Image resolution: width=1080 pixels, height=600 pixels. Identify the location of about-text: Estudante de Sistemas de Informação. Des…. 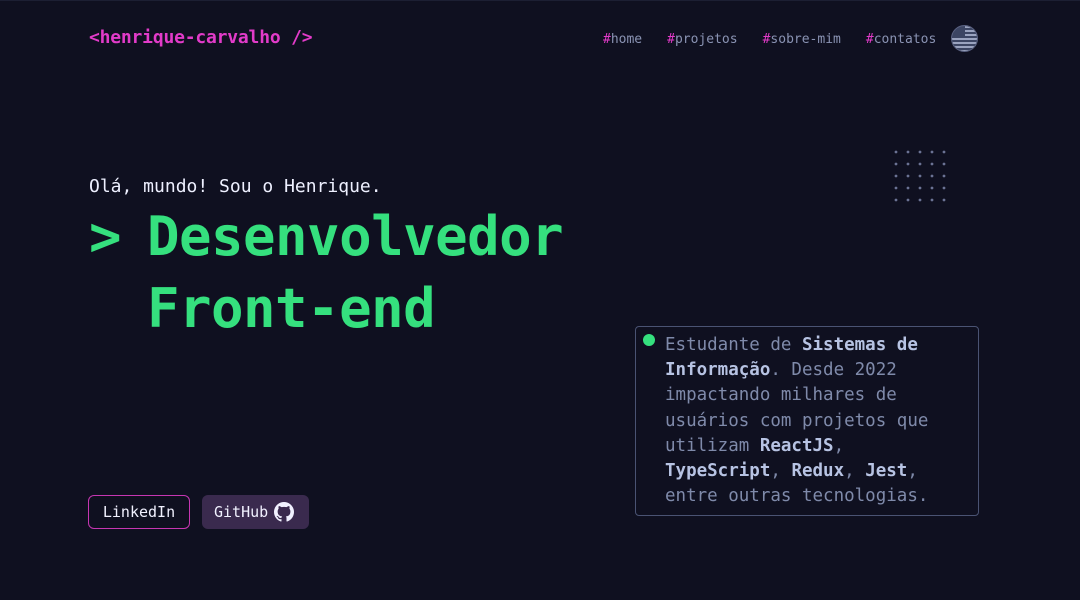
(796, 420).